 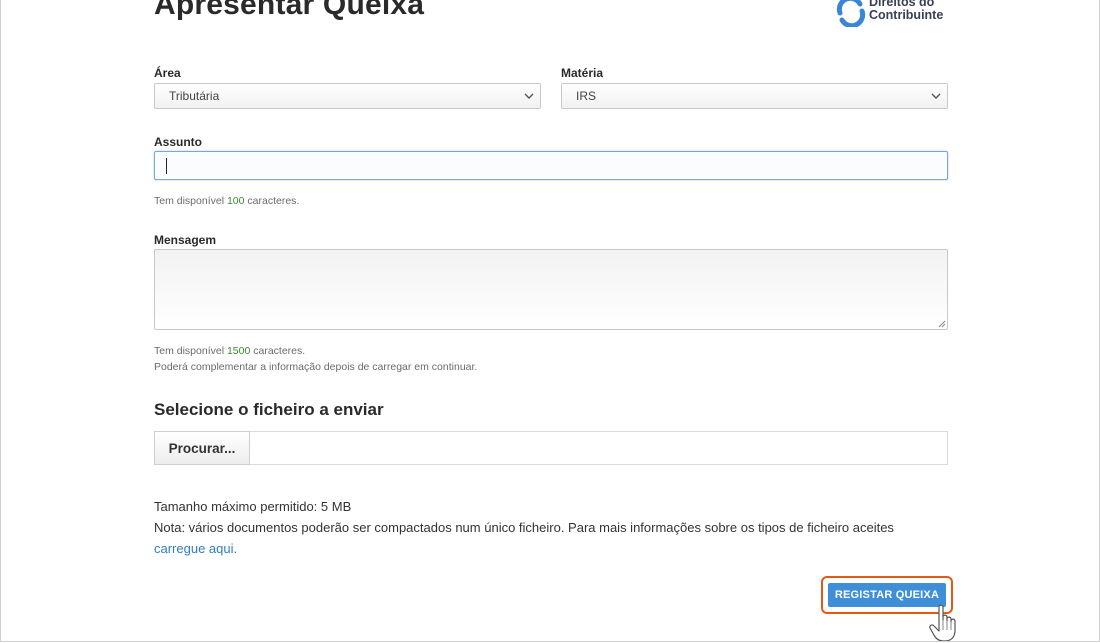 What do you see at coordinates (253, 506) in the screenshot?
I see `max-size-text: Tamanho máximo permitido: 5 MB` at bounding box center [253, 506].